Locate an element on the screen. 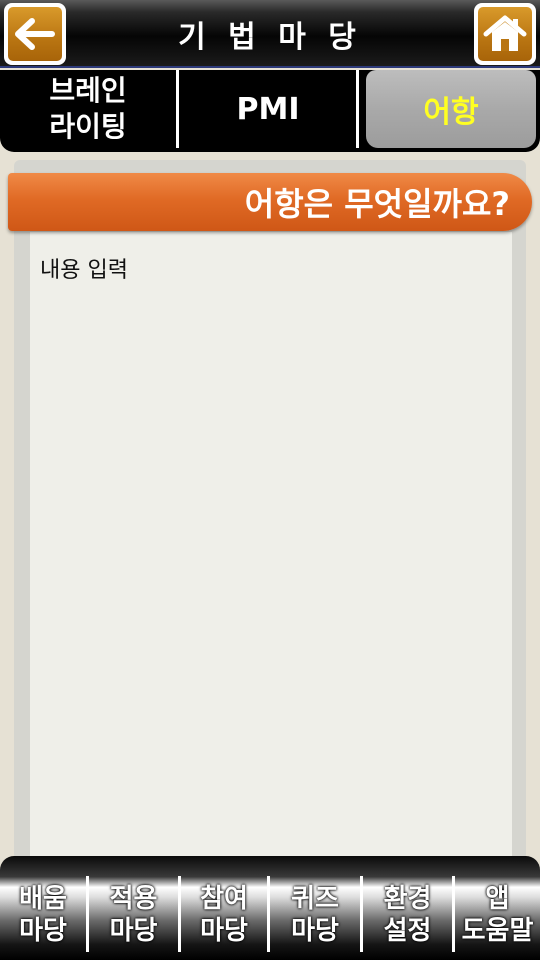 This screenshot has width=540, height=960. nav-help: 앱 도움말 is located at coordinates (497, 915).